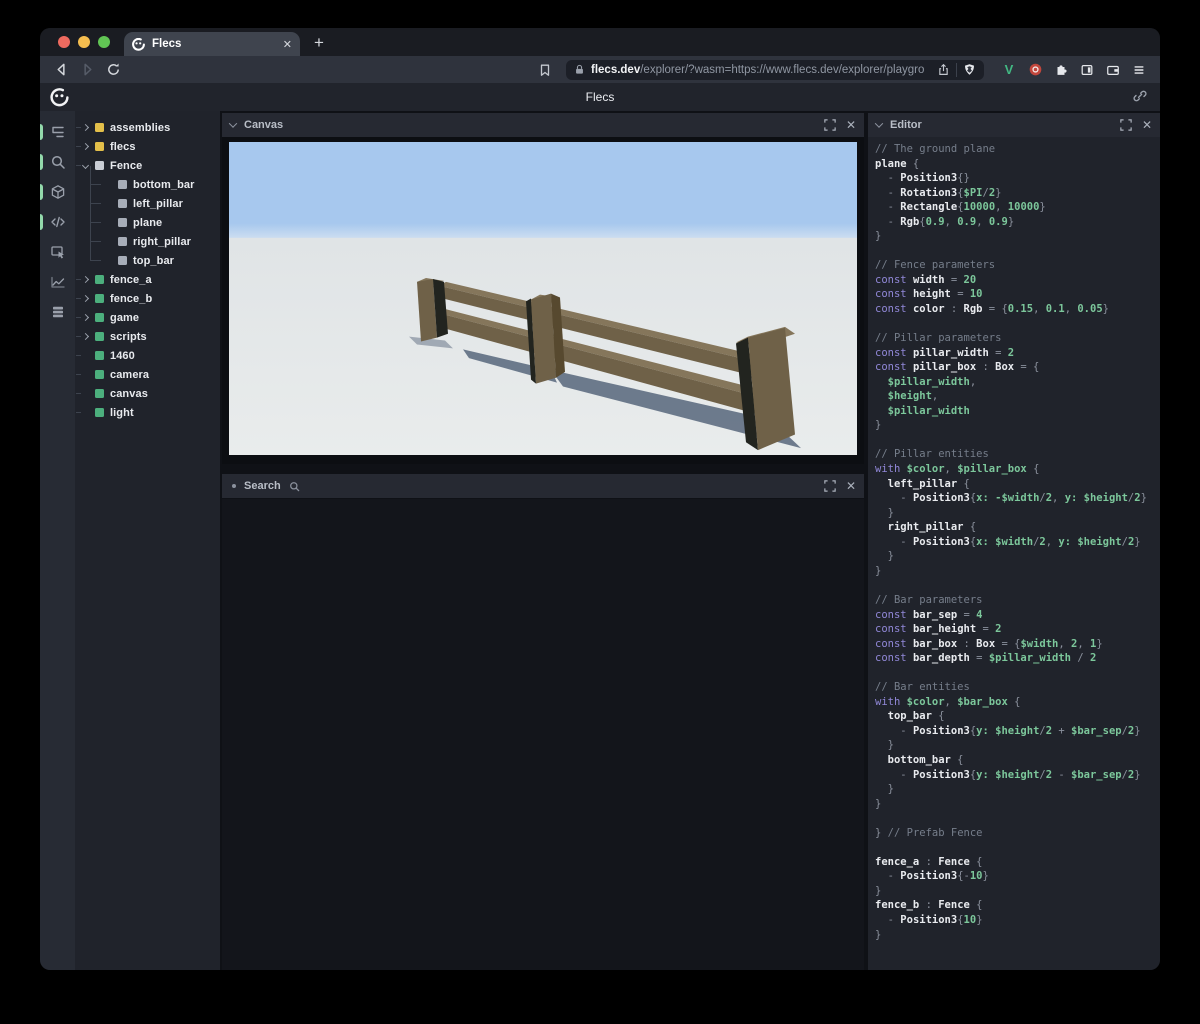  I want to click on close-window-button, so click(64, 42).